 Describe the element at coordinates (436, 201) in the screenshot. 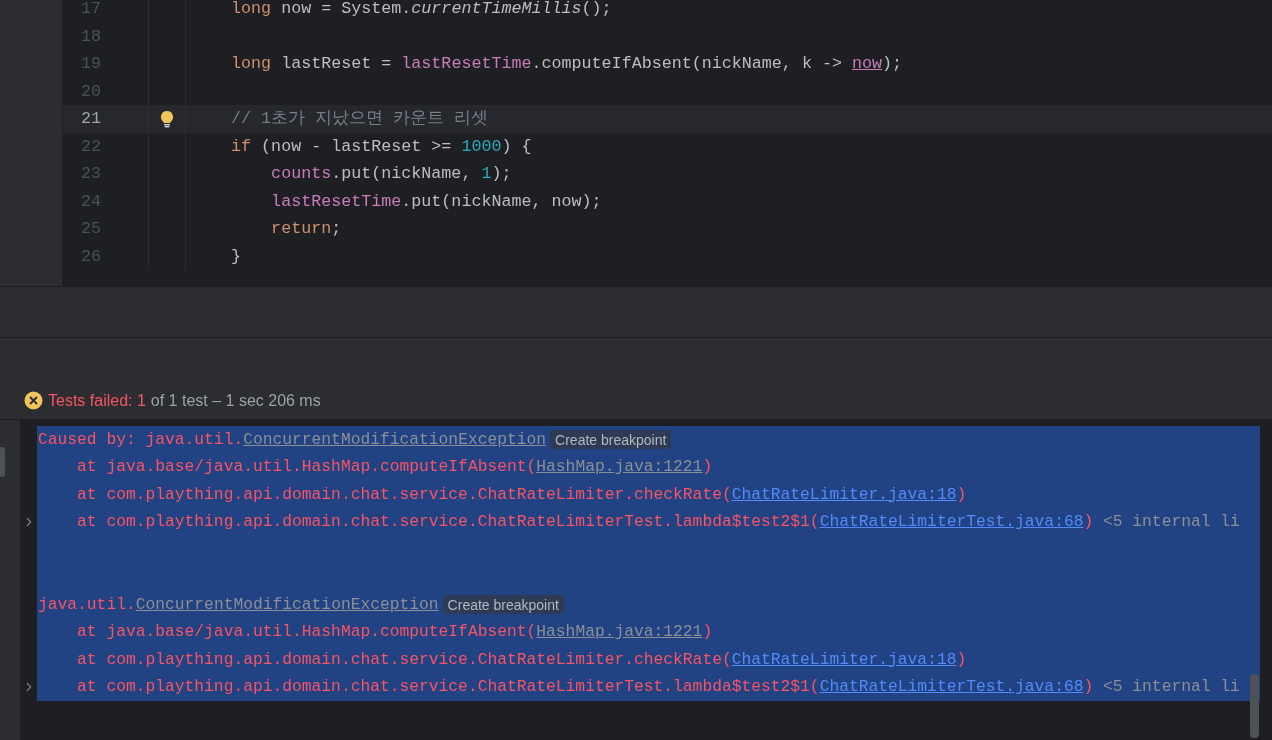

I see `code-line: lastResetTime.put(nickName, now);` at that location.